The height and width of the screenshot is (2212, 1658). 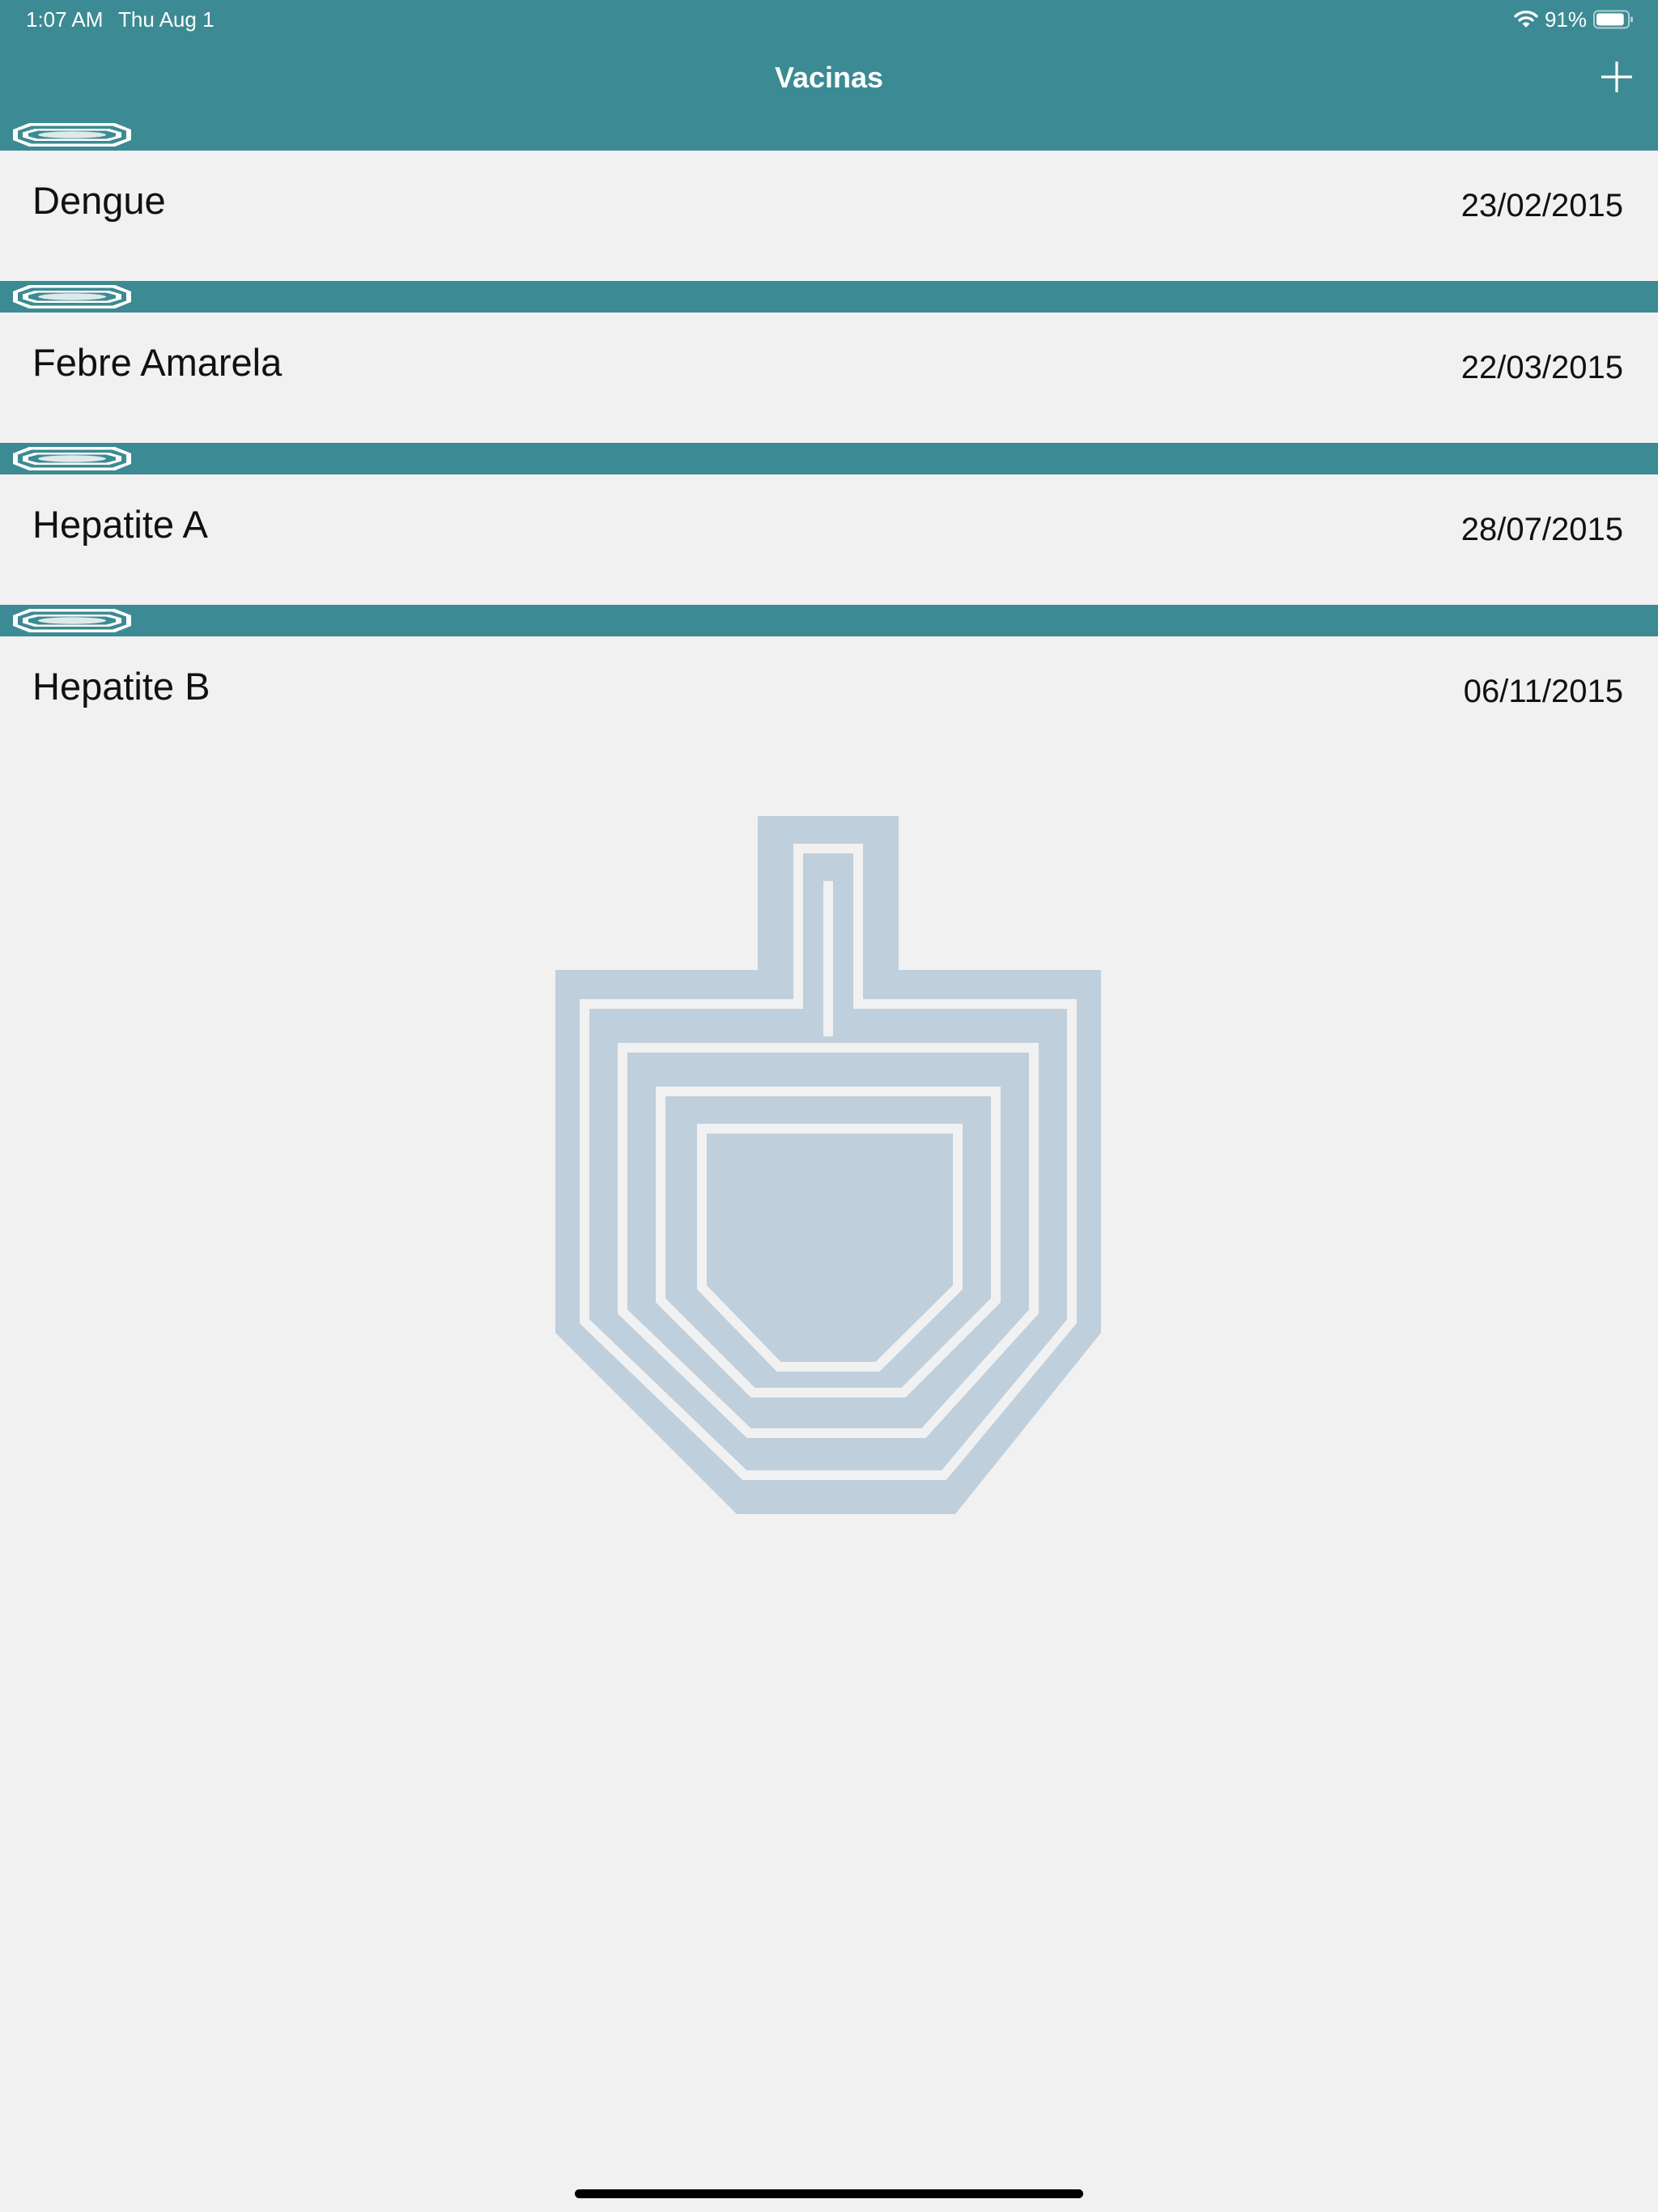 I want to click on vaccine-date: 23/02/2015, so click(x=1541, y=206).